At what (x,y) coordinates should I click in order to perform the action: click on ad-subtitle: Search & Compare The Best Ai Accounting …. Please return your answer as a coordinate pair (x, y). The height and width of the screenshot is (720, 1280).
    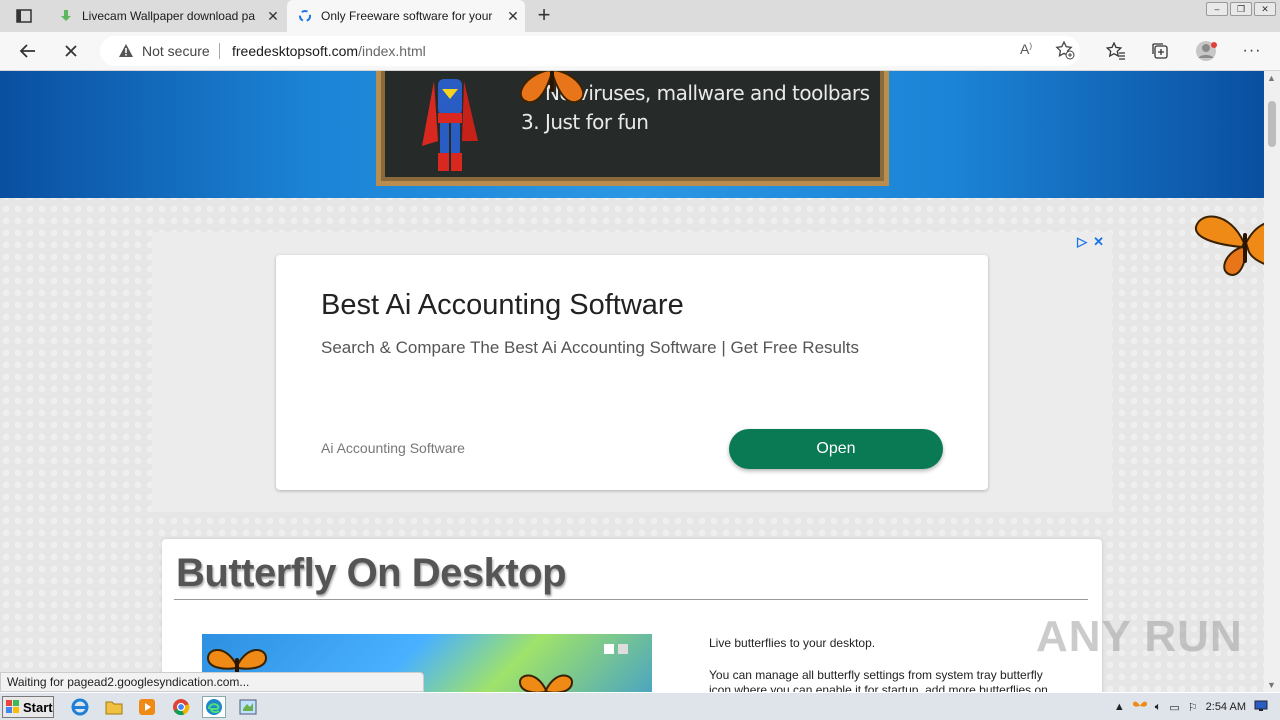
    Looking at the image, I should click on (590, 347).